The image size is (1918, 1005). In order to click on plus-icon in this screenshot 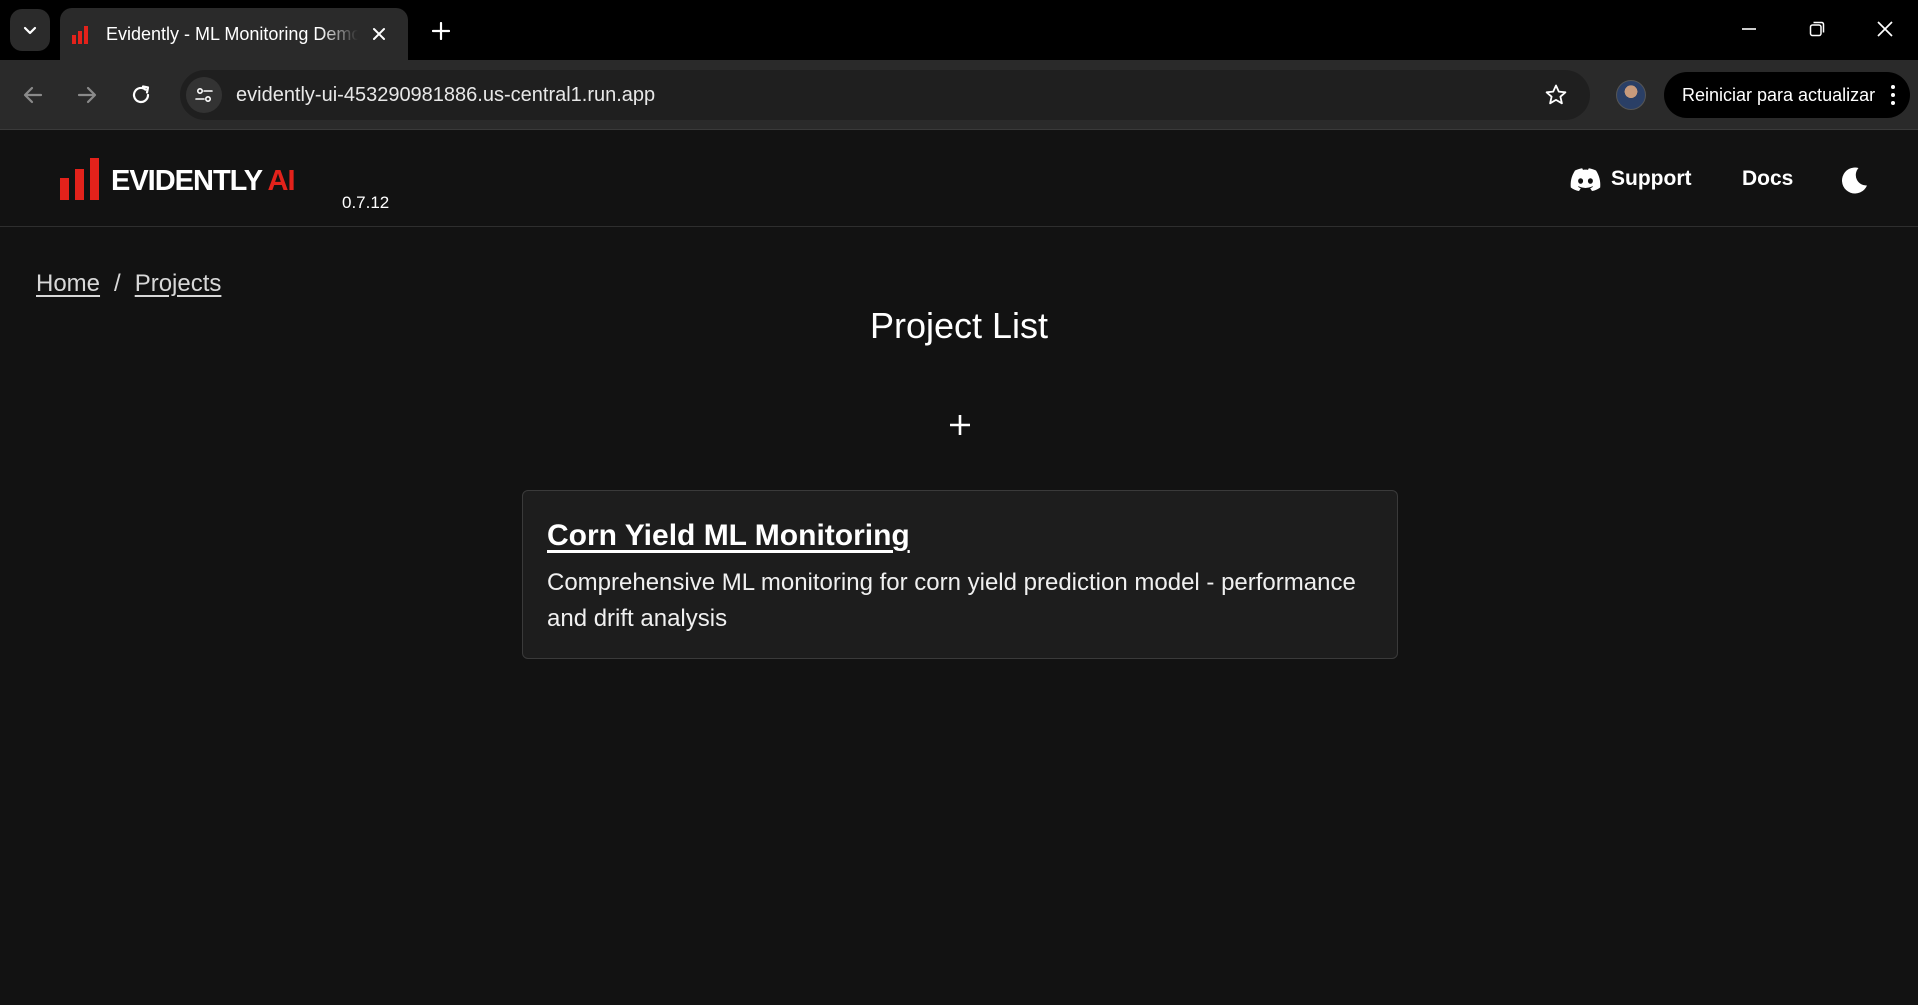, I will do `click(960, 425)`.